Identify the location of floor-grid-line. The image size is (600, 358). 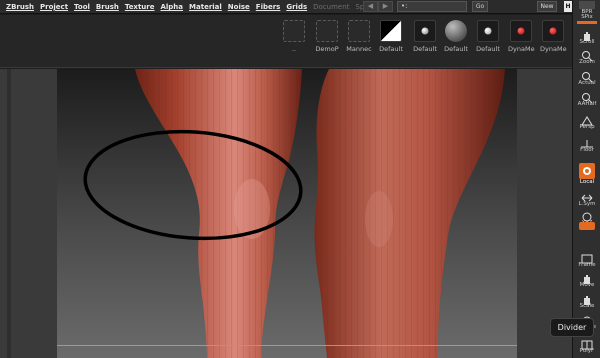
(287, 345).